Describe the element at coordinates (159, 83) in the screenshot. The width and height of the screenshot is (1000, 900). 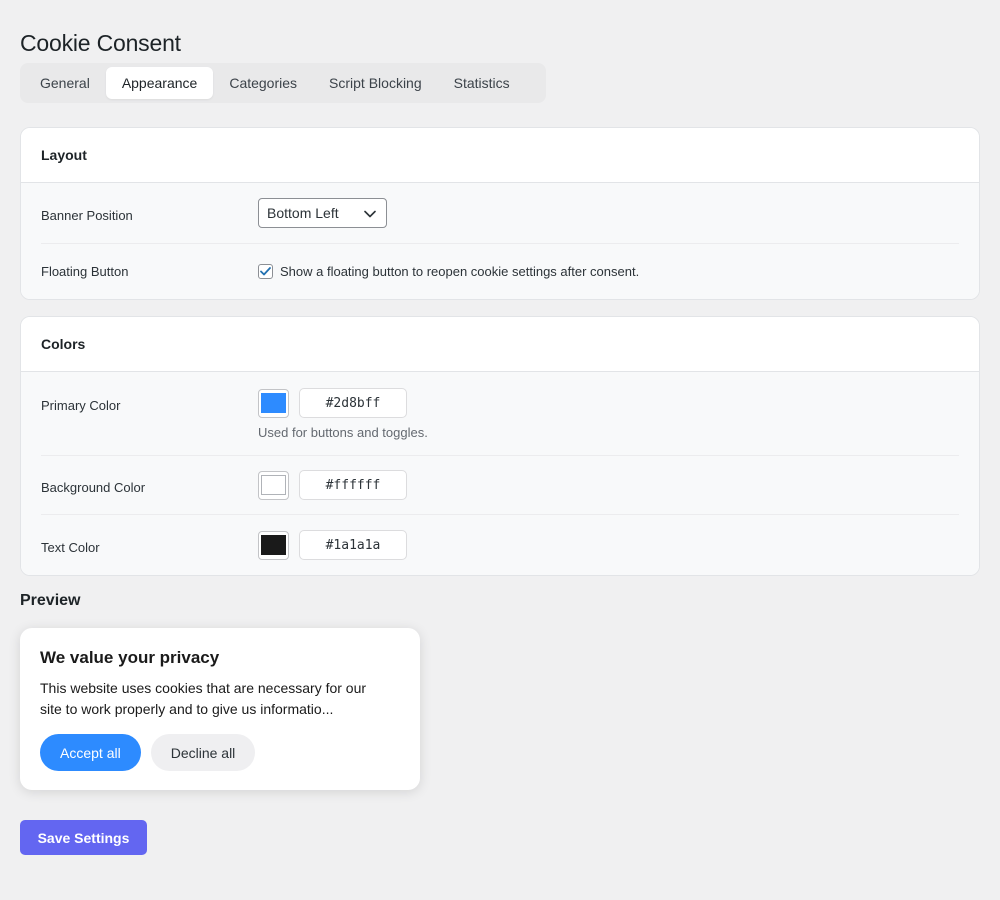
I see `tab-appearance: Appearance` at that location.